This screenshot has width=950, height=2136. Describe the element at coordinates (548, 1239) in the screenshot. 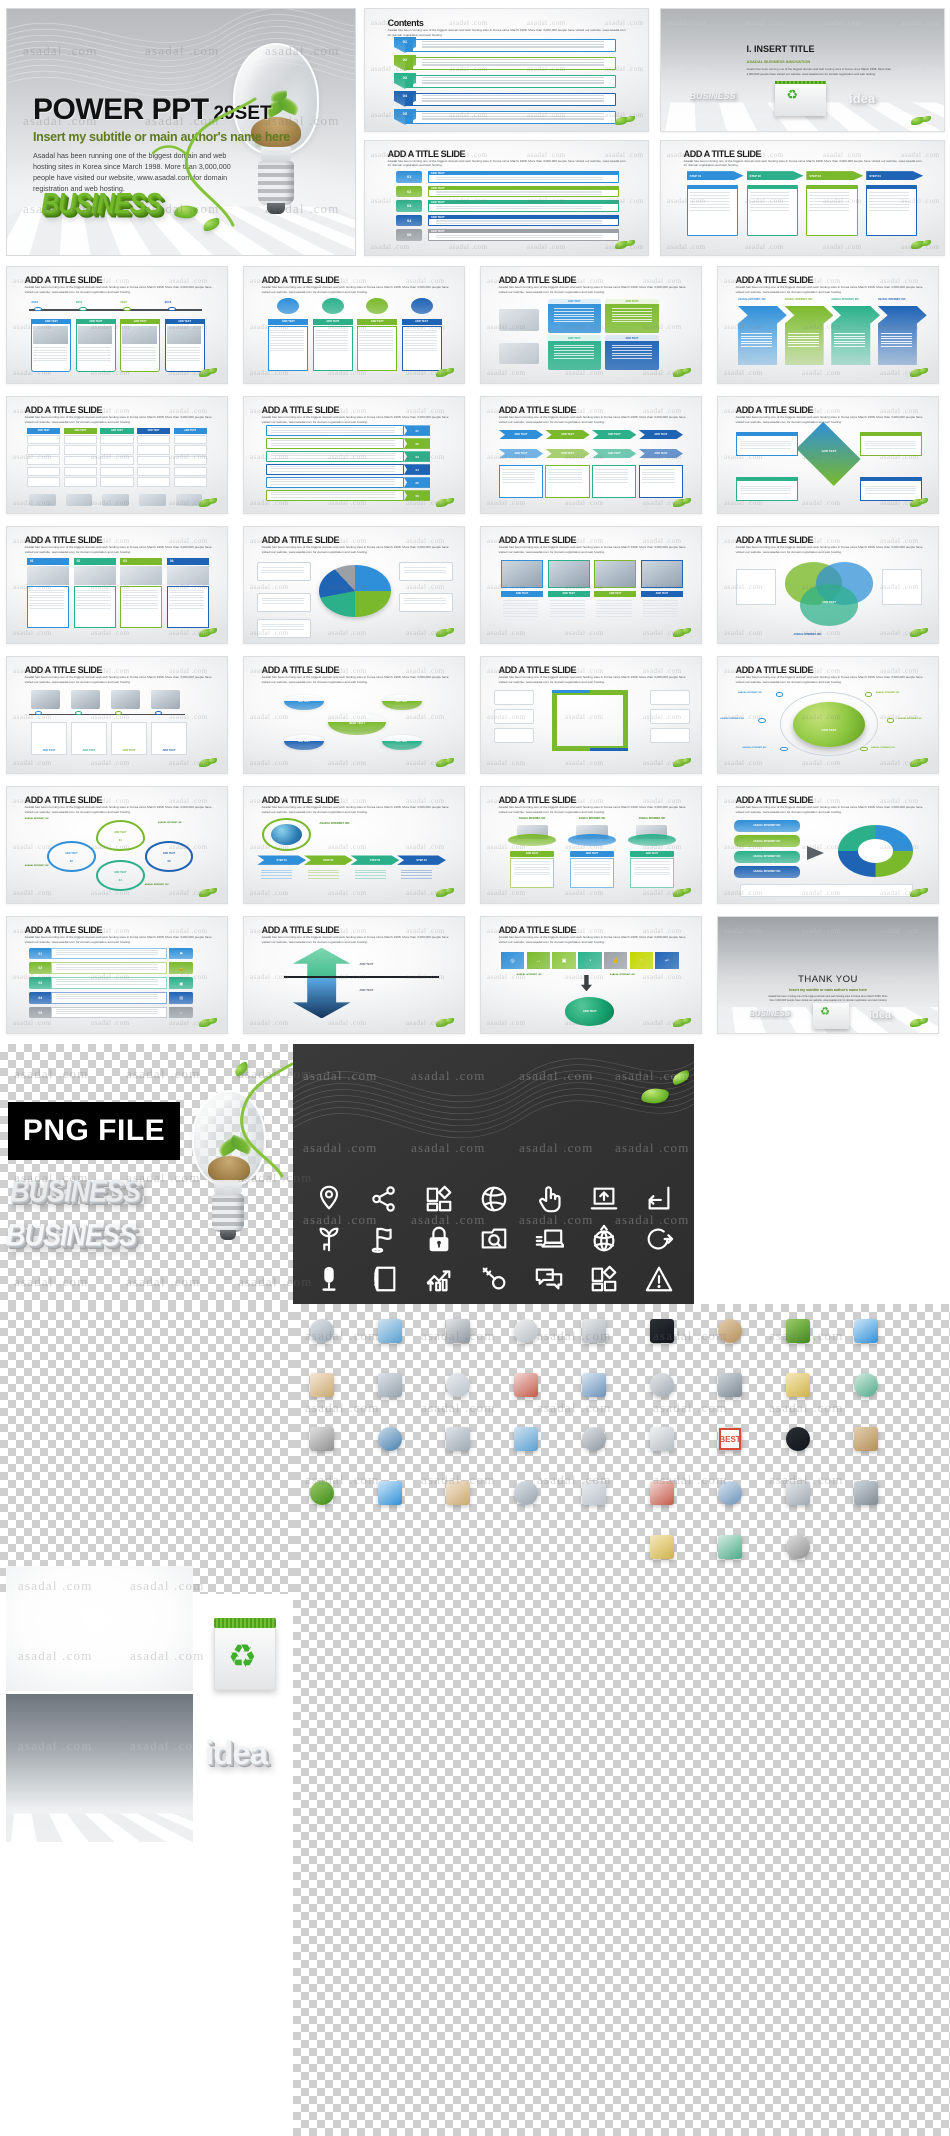

I see `laptop-stack-icon` at that location.